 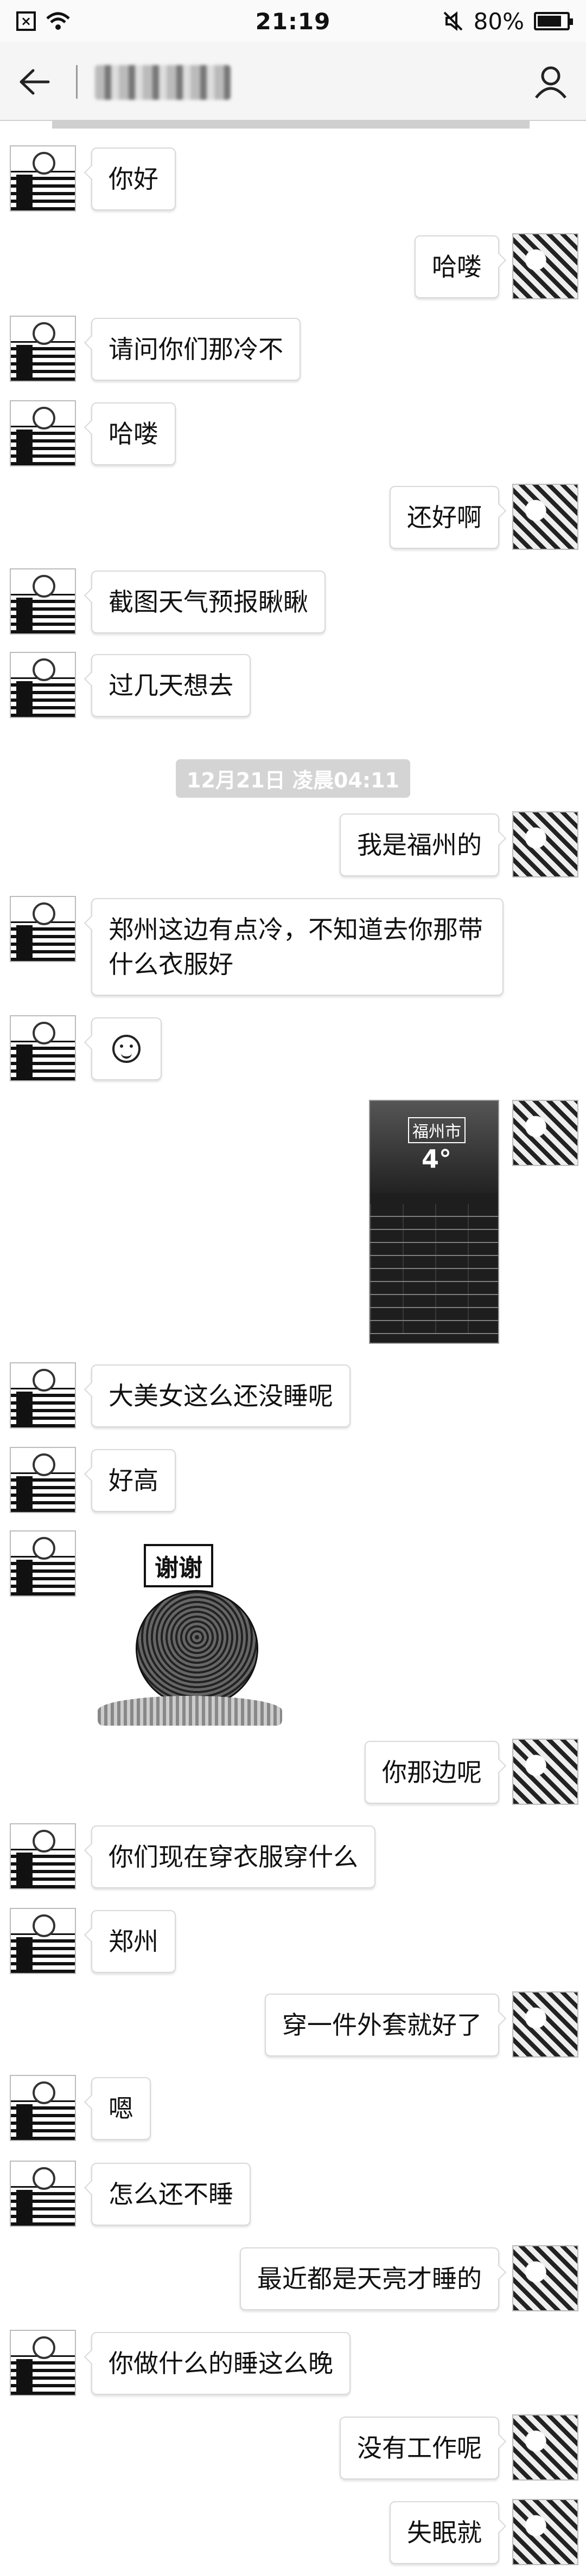 I want to click on header-divider, so click(x=77, y=82).